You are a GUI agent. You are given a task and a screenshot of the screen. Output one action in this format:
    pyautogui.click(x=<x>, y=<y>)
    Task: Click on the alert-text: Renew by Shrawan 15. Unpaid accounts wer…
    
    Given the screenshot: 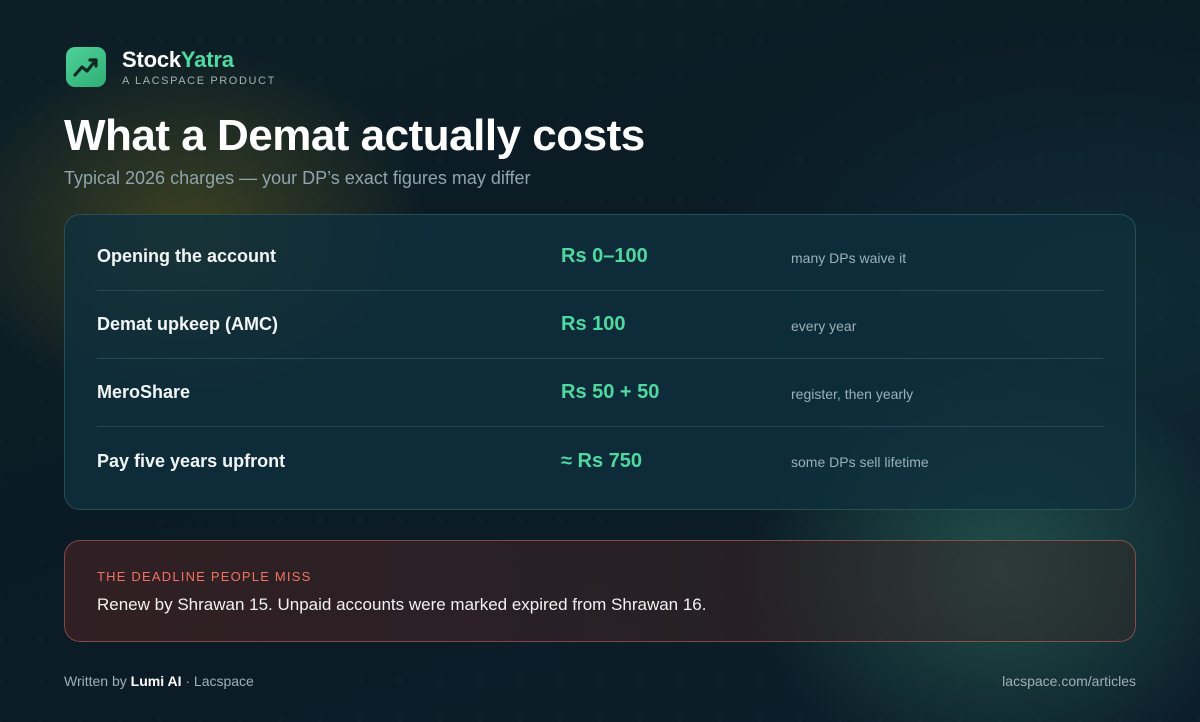 What is the action you would take?
    pyautogui.click(x=402, y=604)
    